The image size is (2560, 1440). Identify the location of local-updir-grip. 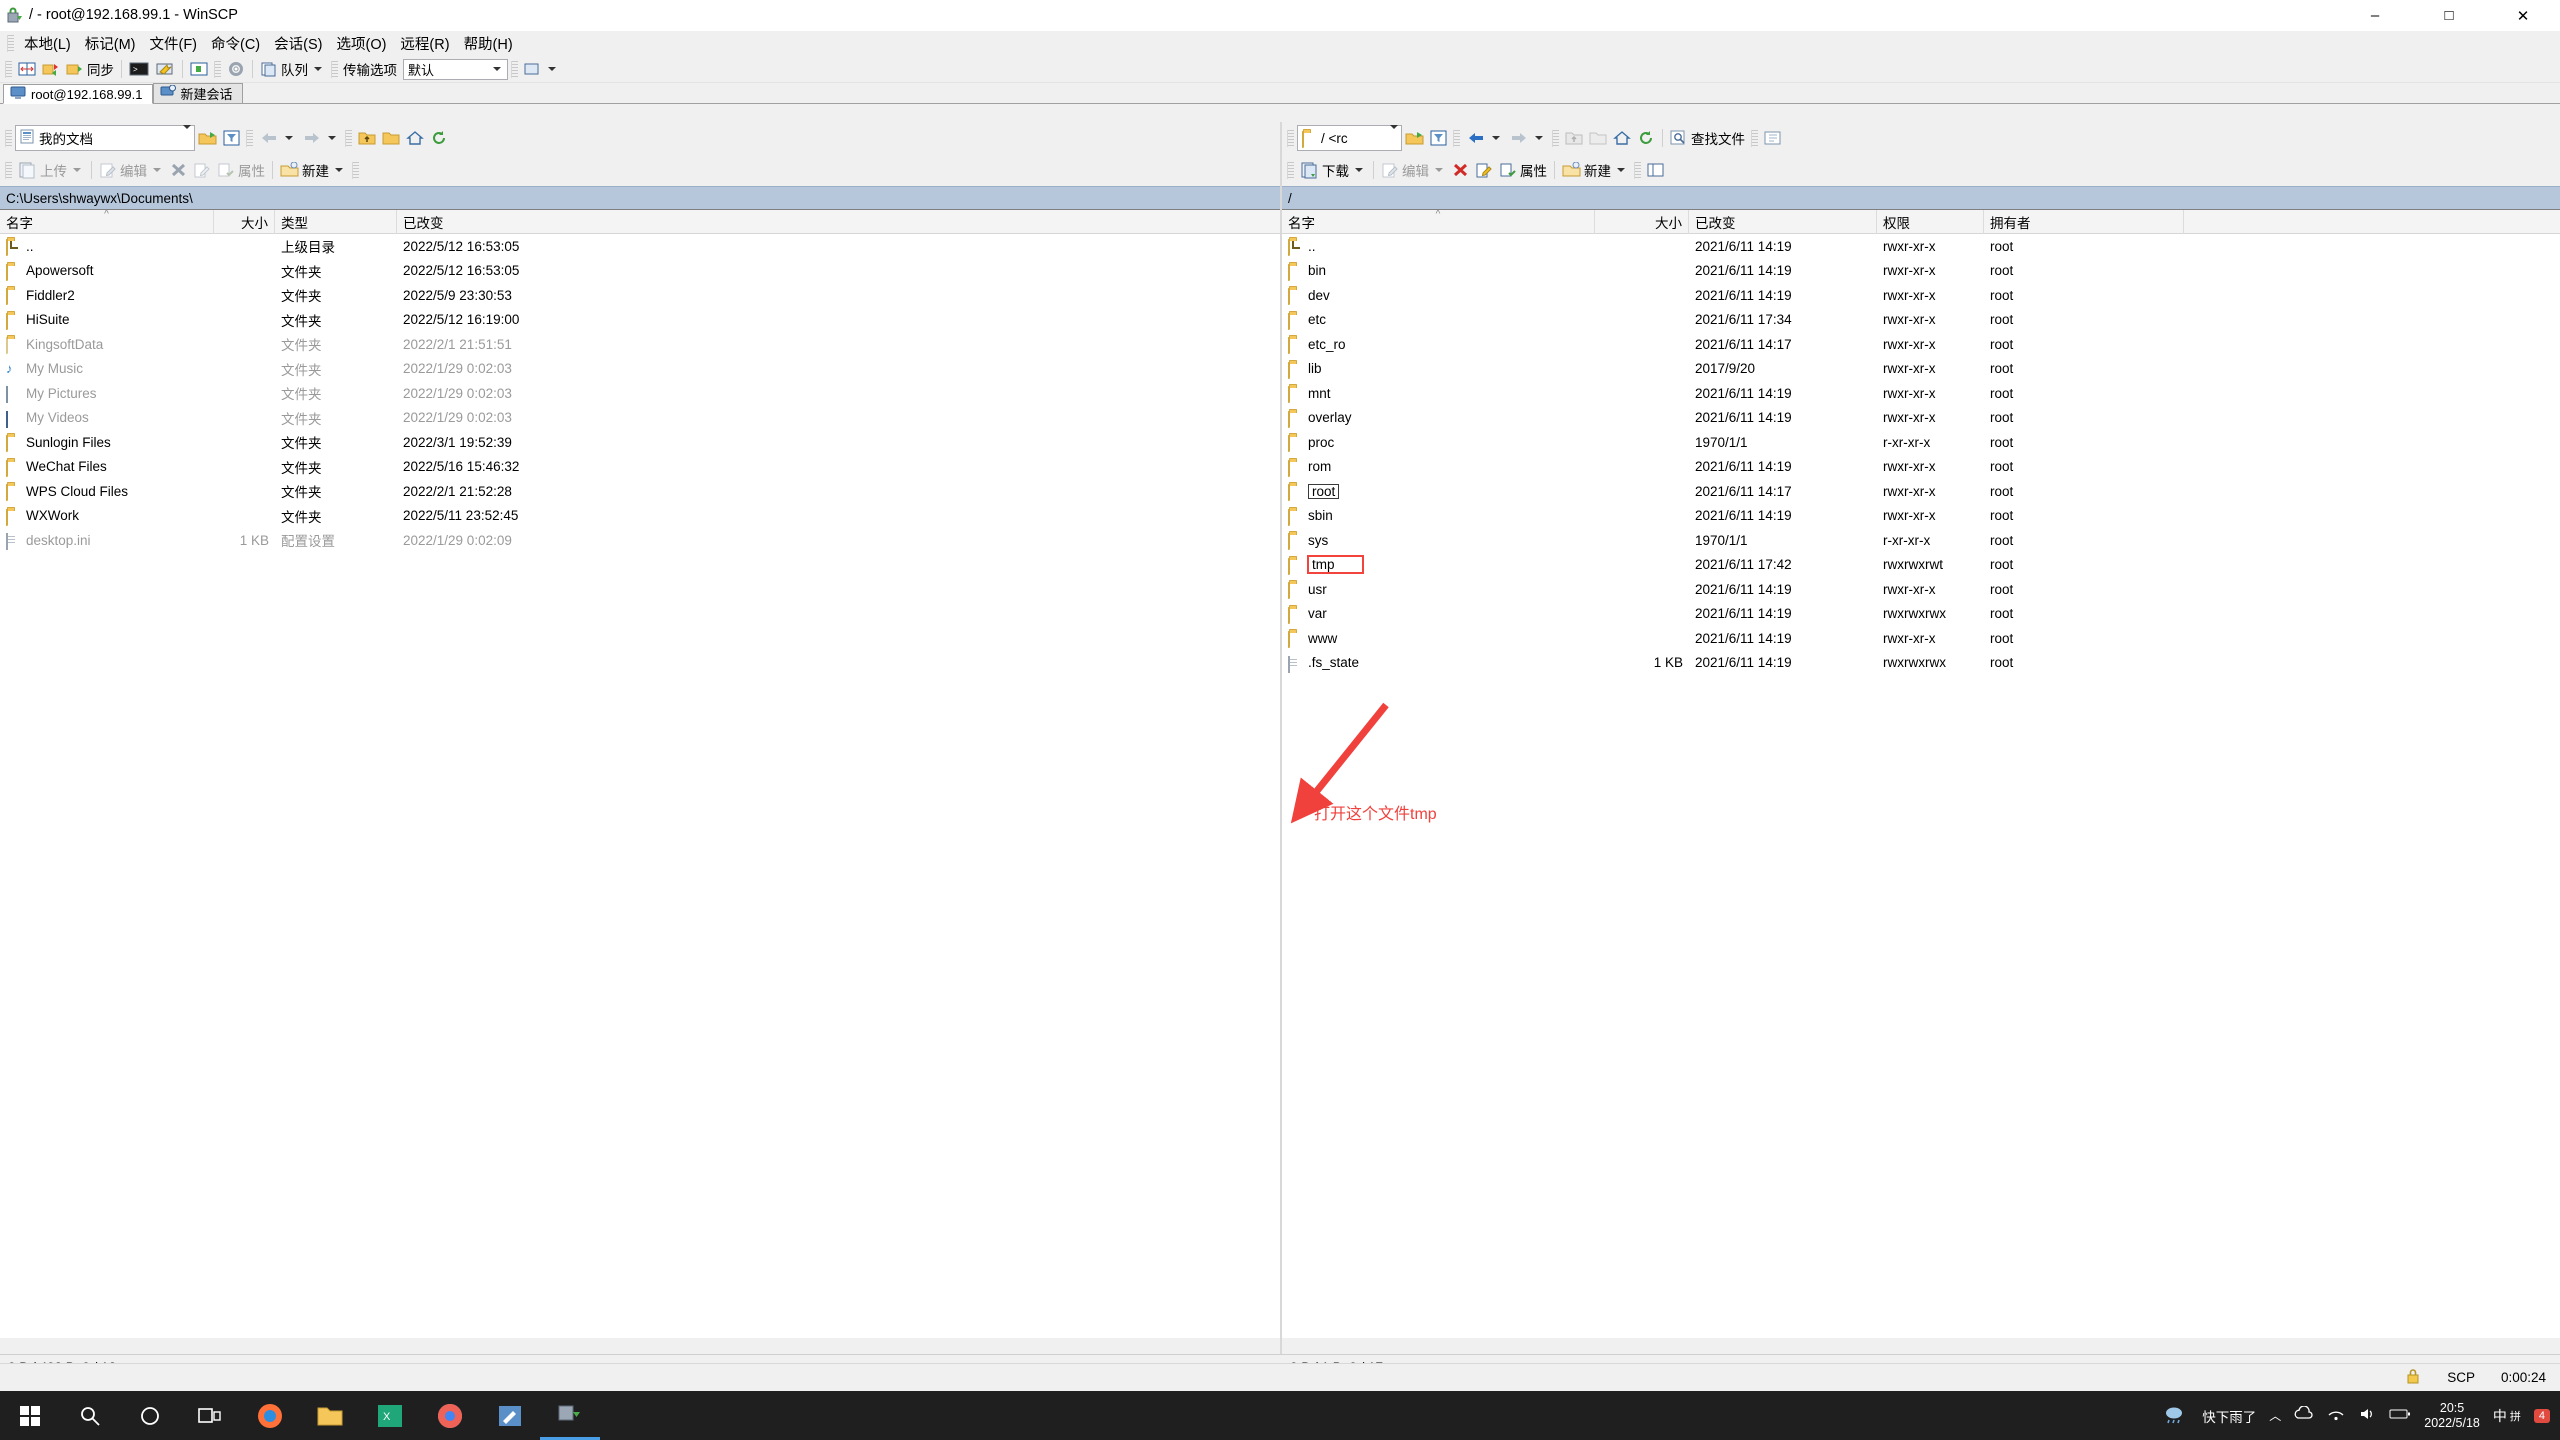
(348, 138).